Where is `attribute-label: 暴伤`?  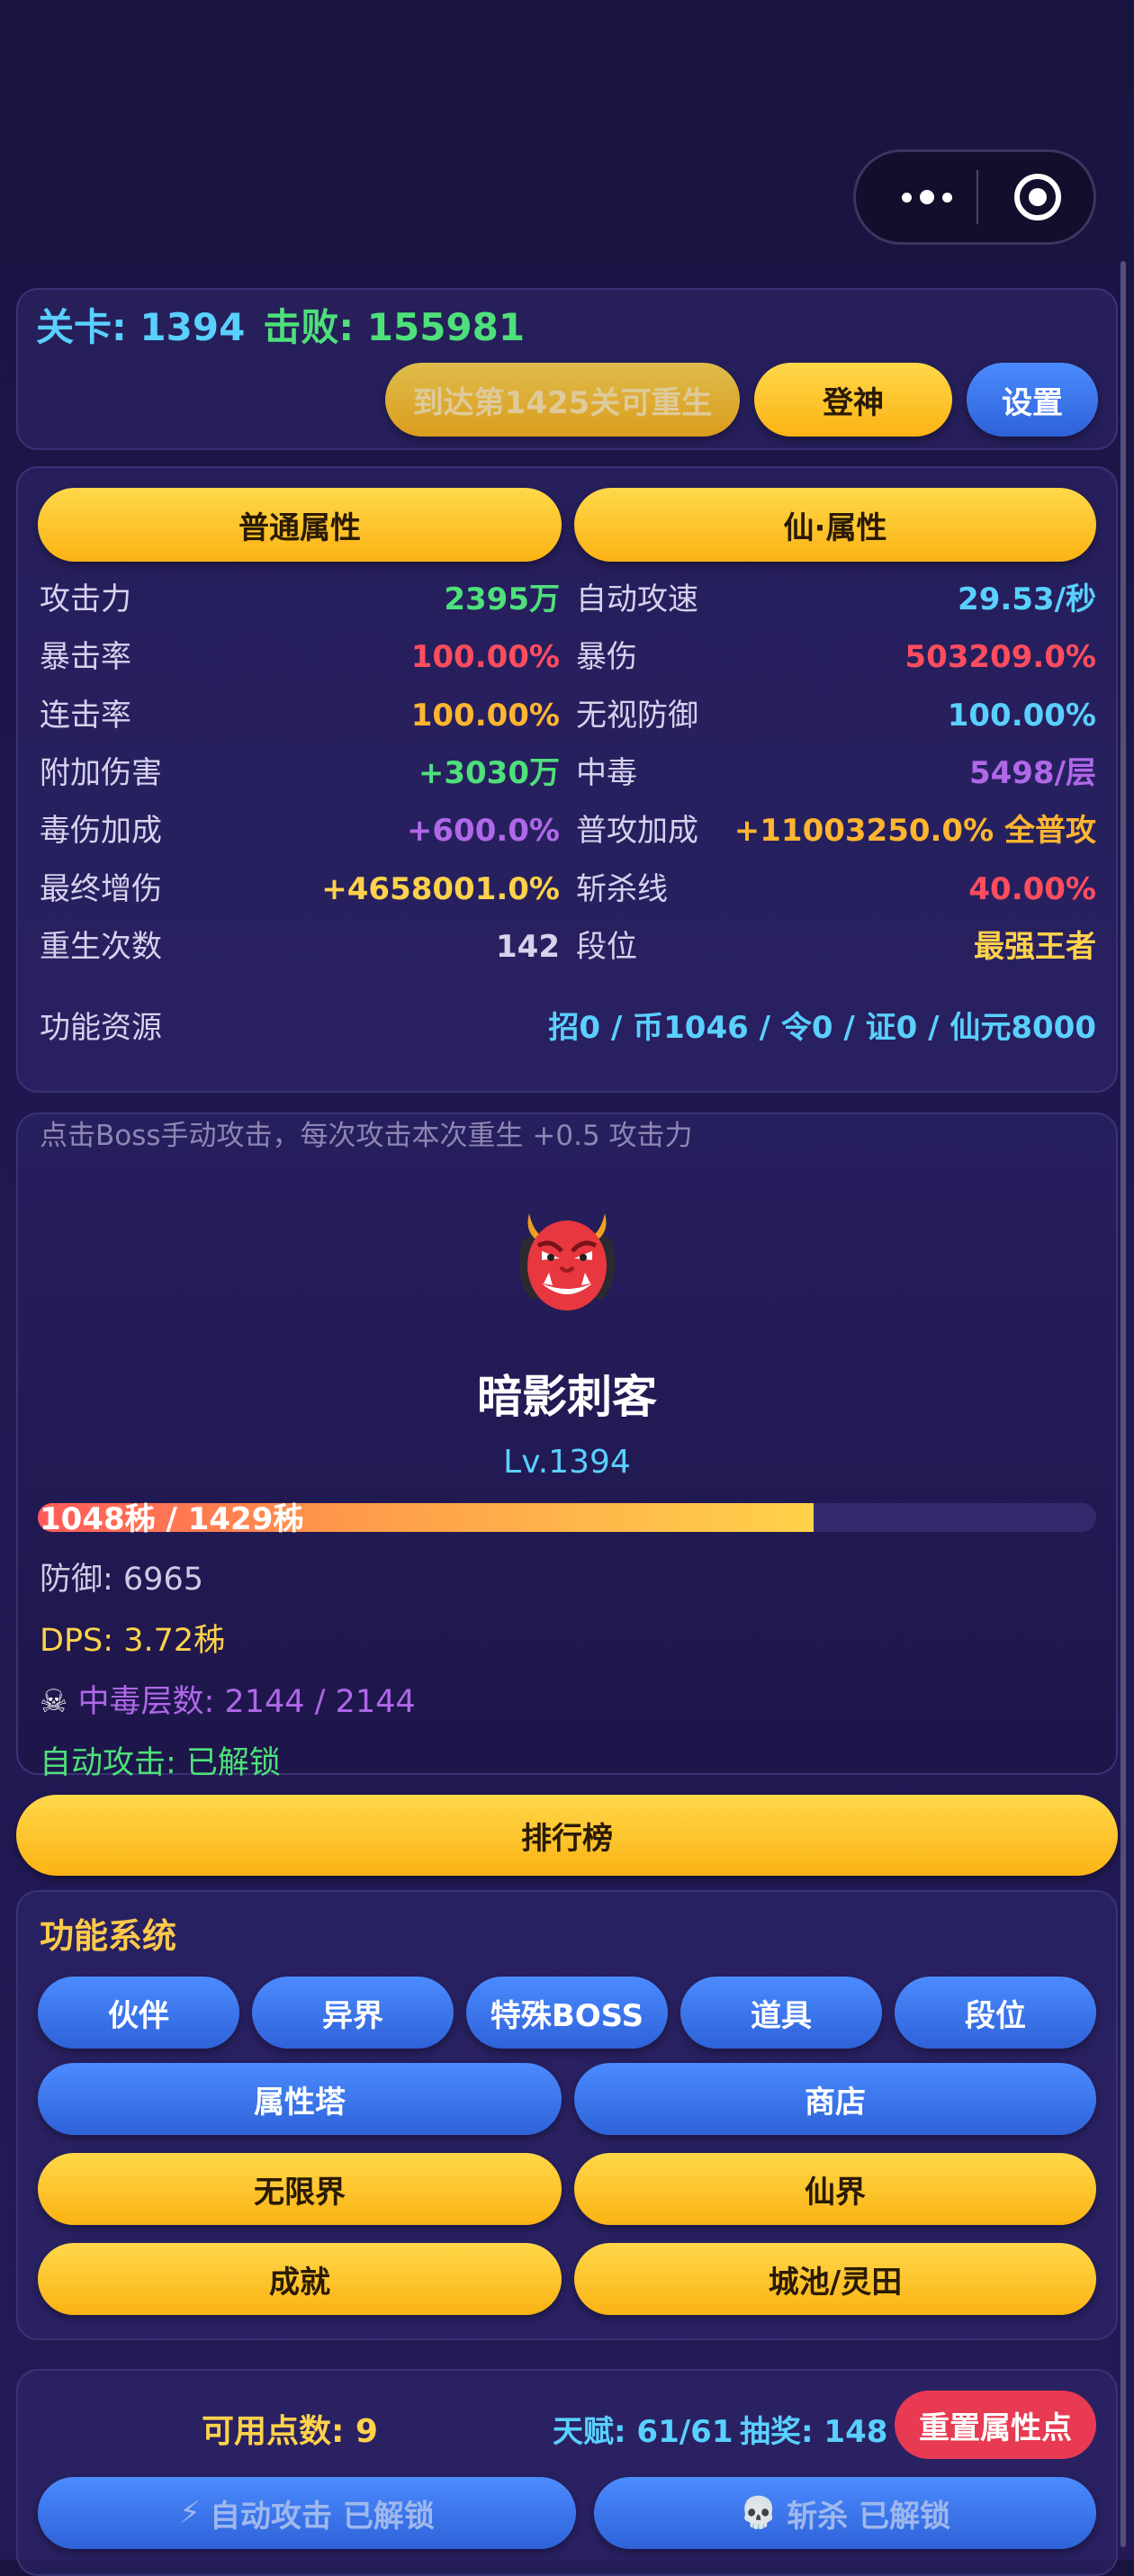 attribute-label: 暴伤 is located at coordinates (606, 657).